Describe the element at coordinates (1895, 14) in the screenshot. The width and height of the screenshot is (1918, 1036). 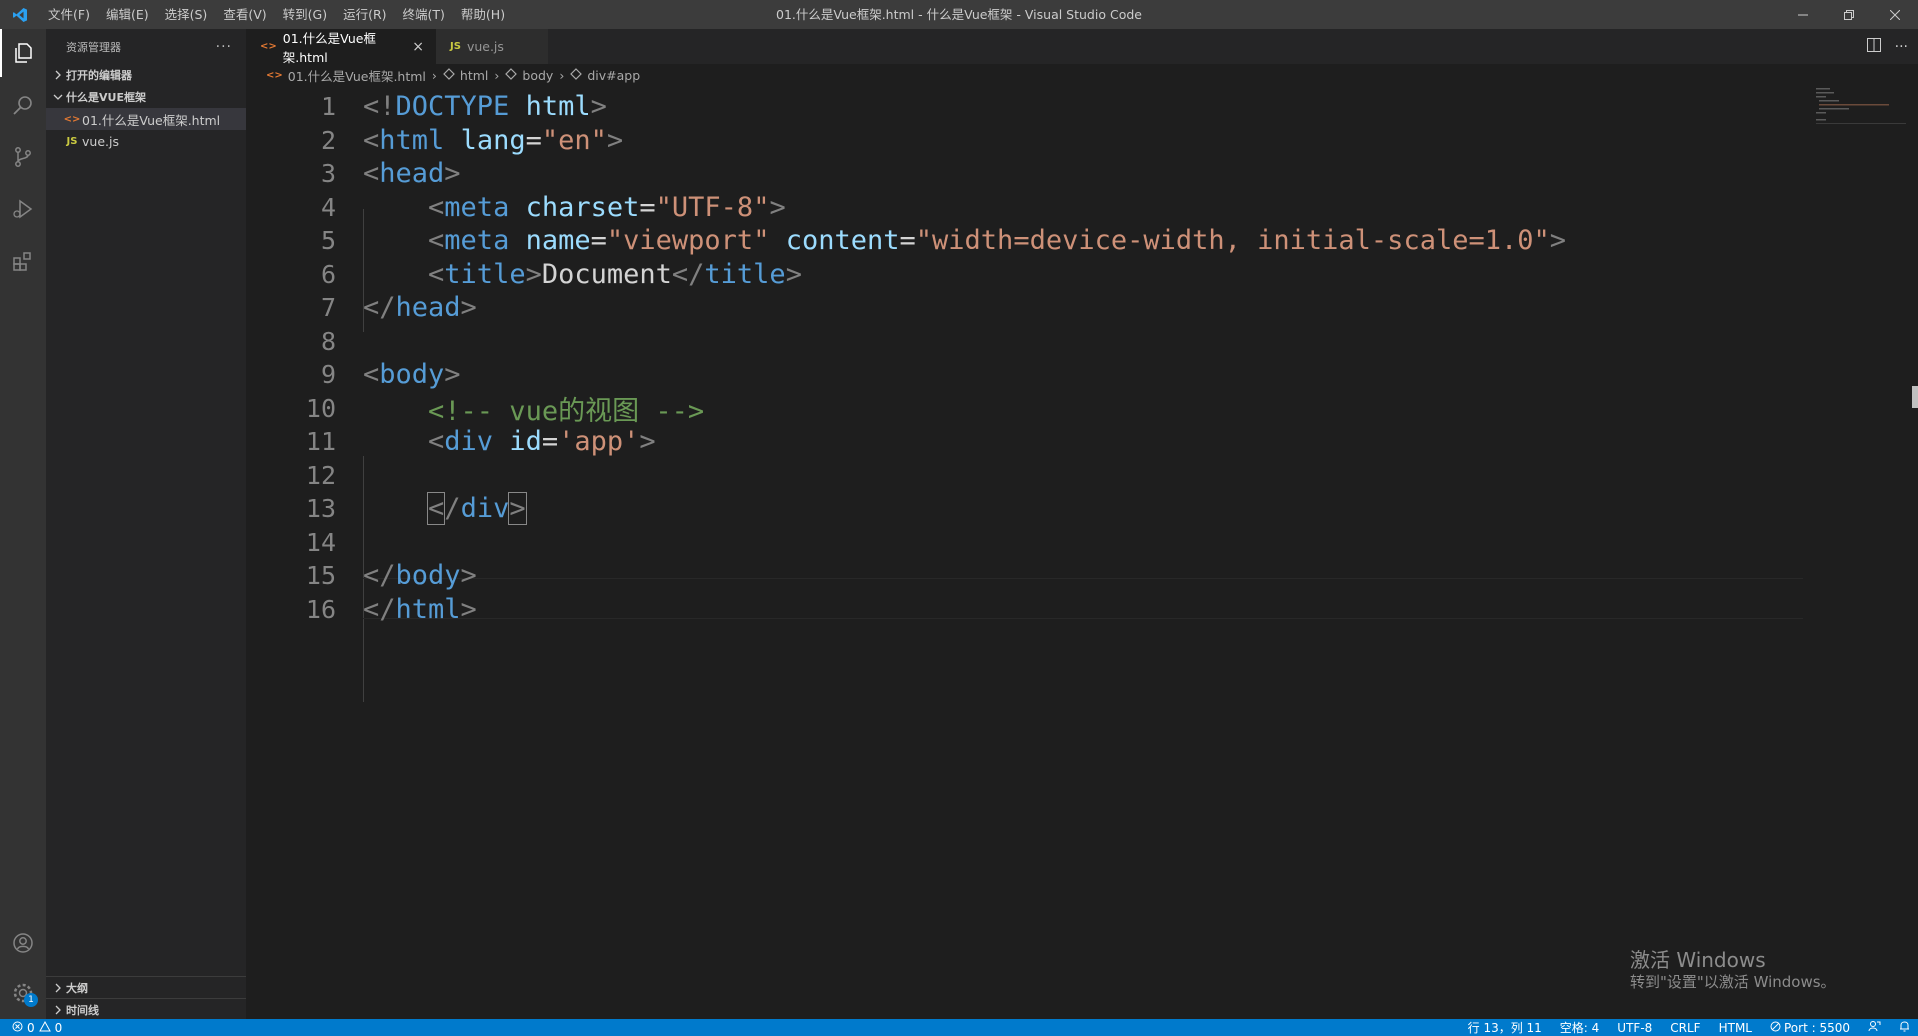
I see `close-icon` at that location.